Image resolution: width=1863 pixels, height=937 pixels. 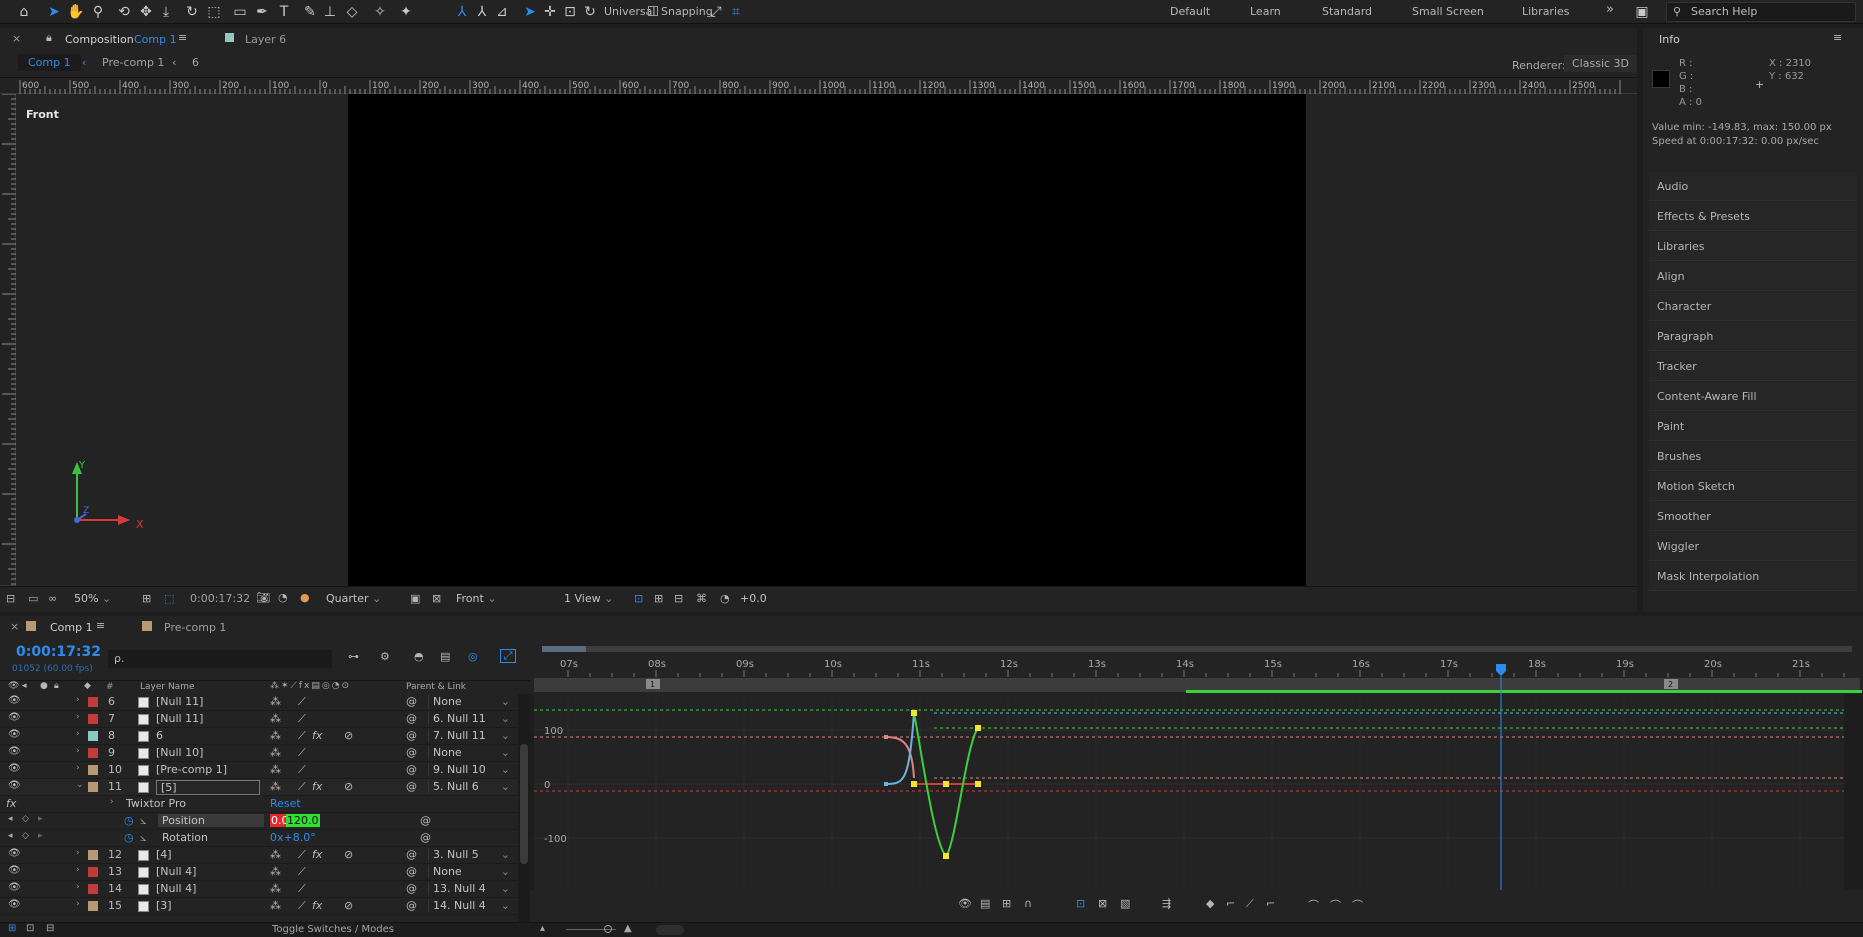 What do you see at coordinates (670, 930) in the screenshot?
I see `timeline-scroll` at bounding box center [670, 930].